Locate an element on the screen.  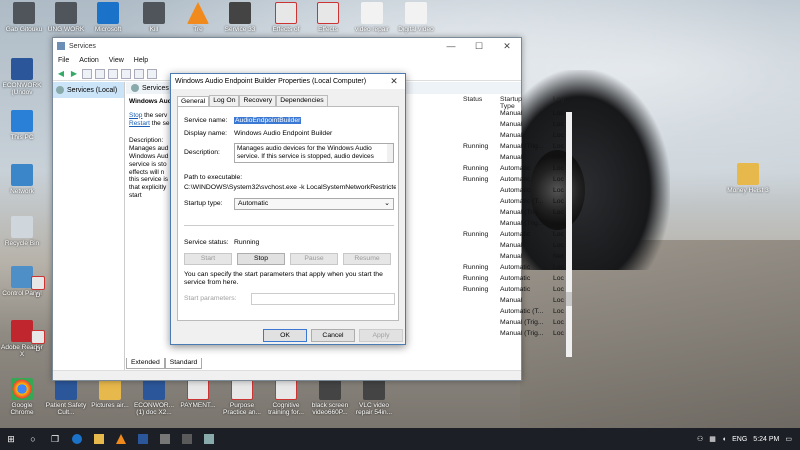
export-icon is located at coordinates (126, 73).